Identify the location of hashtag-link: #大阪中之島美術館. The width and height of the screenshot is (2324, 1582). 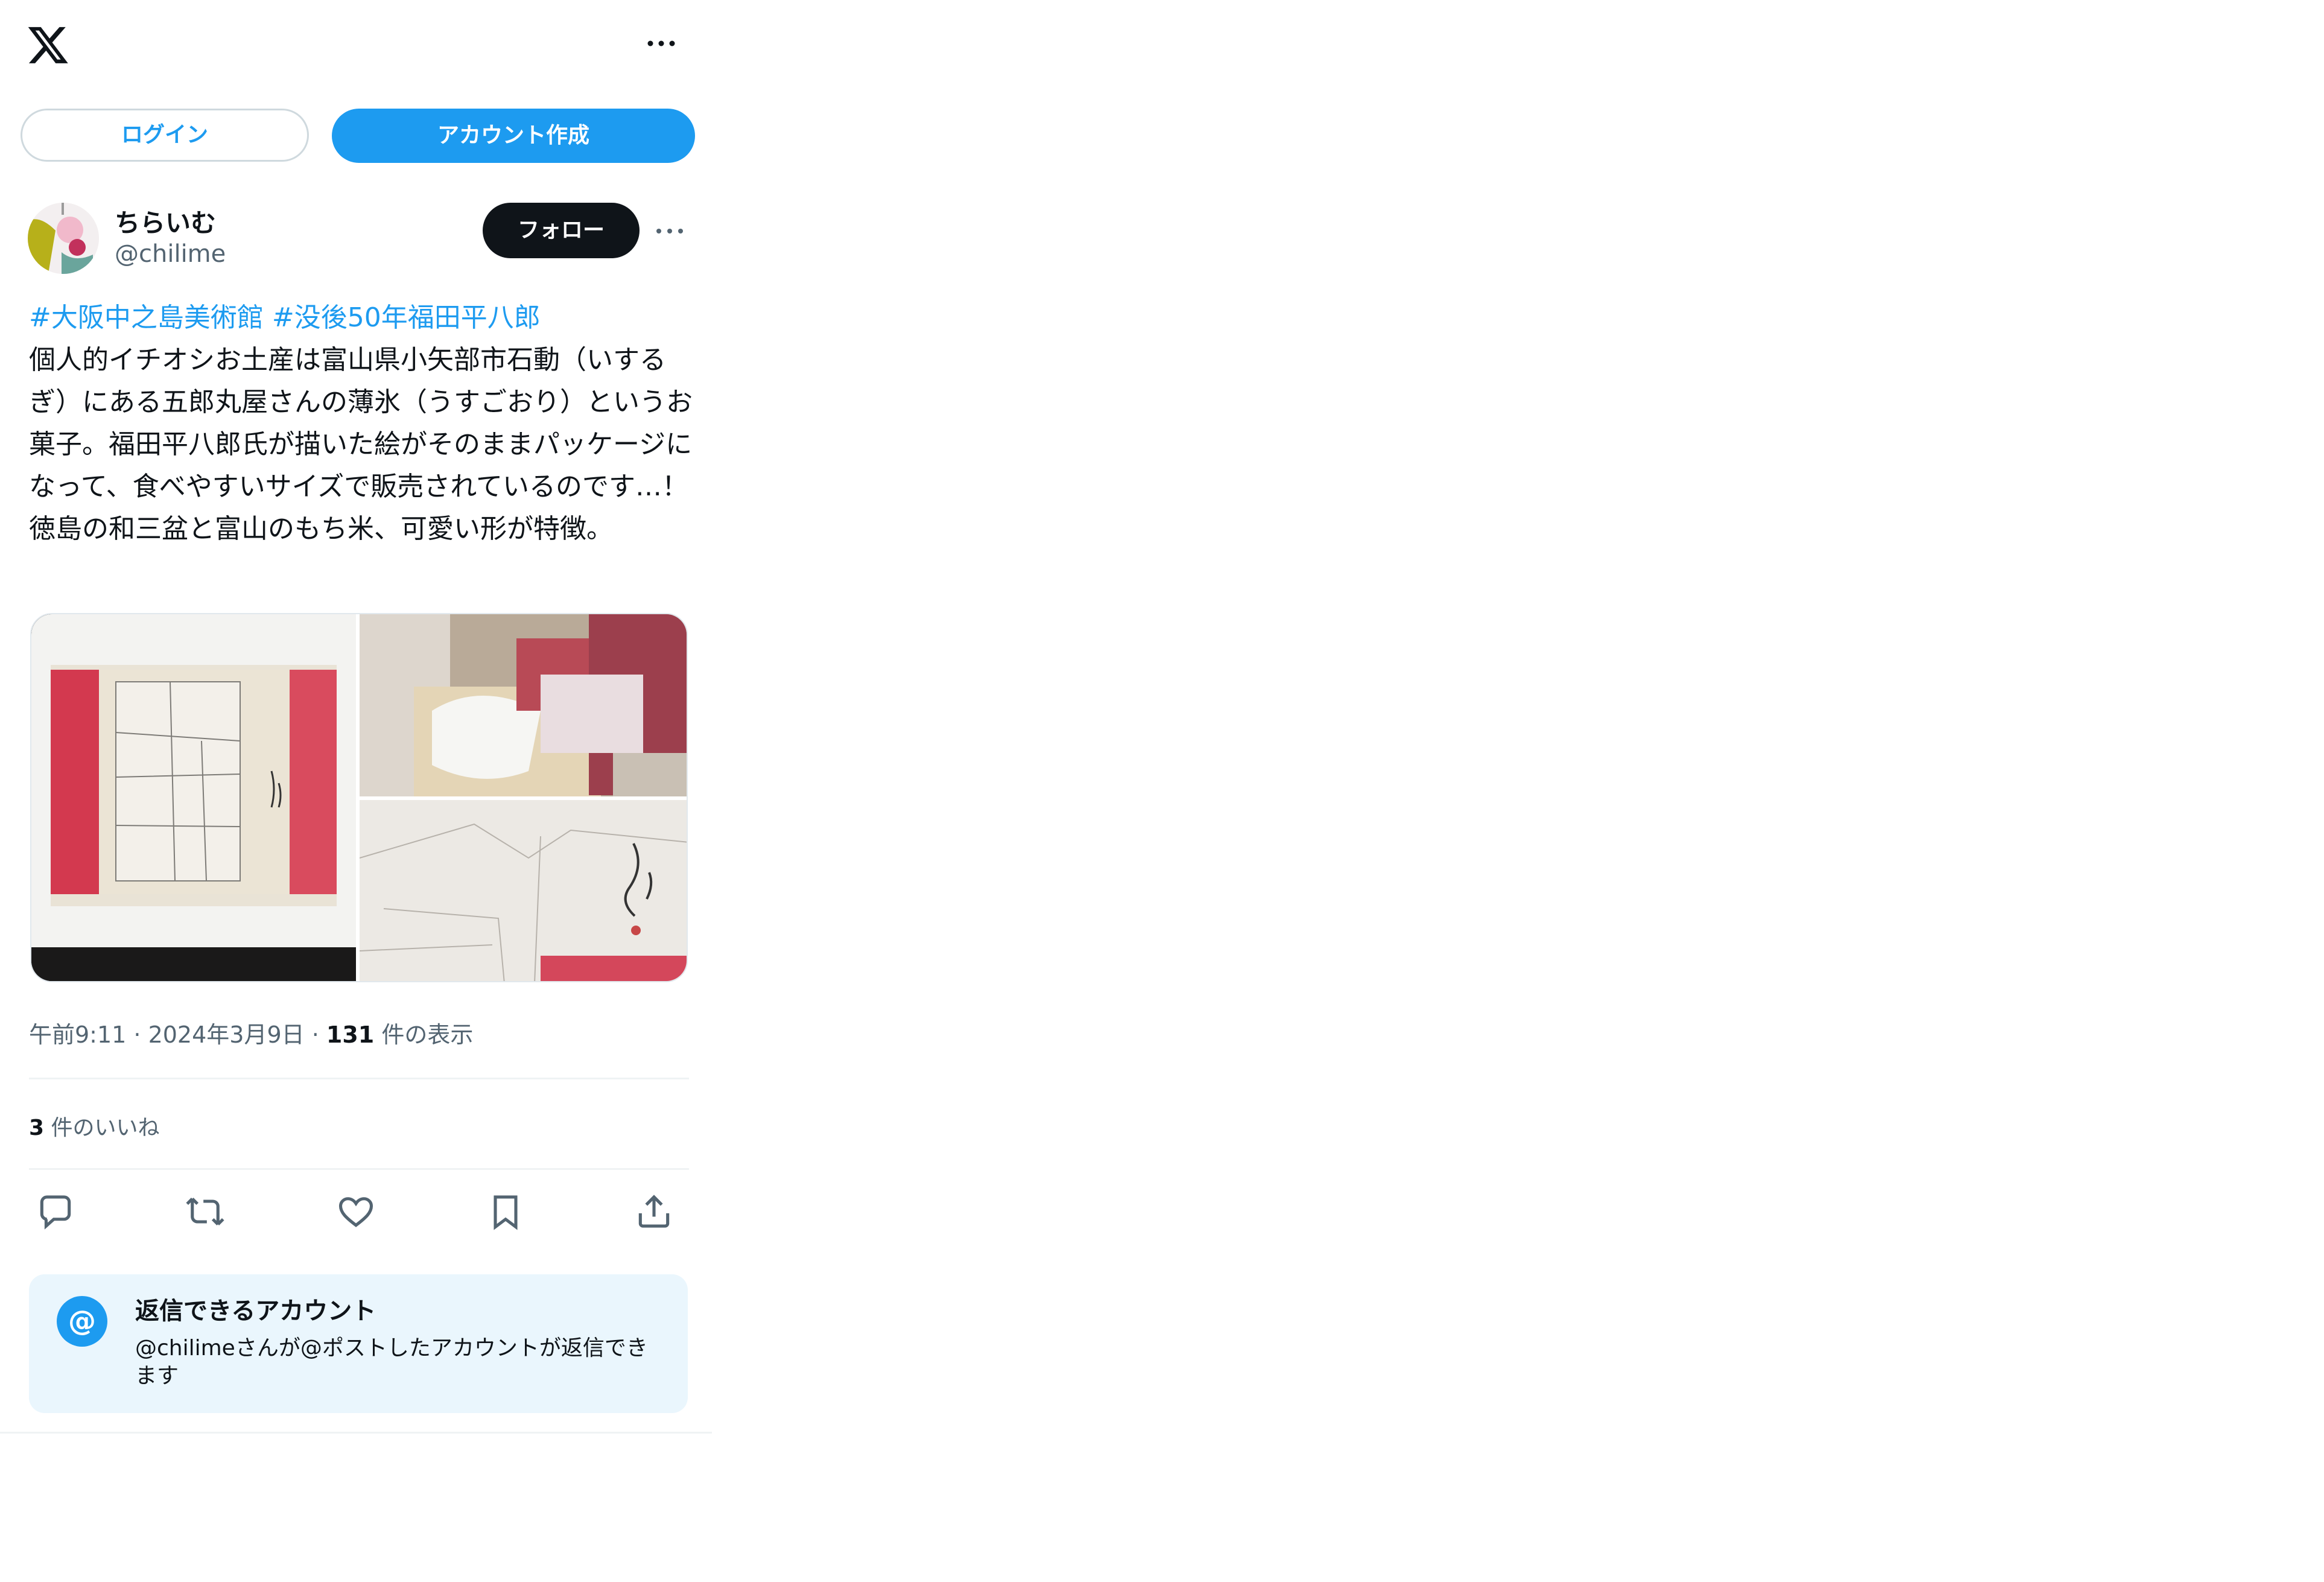
(146, 317).